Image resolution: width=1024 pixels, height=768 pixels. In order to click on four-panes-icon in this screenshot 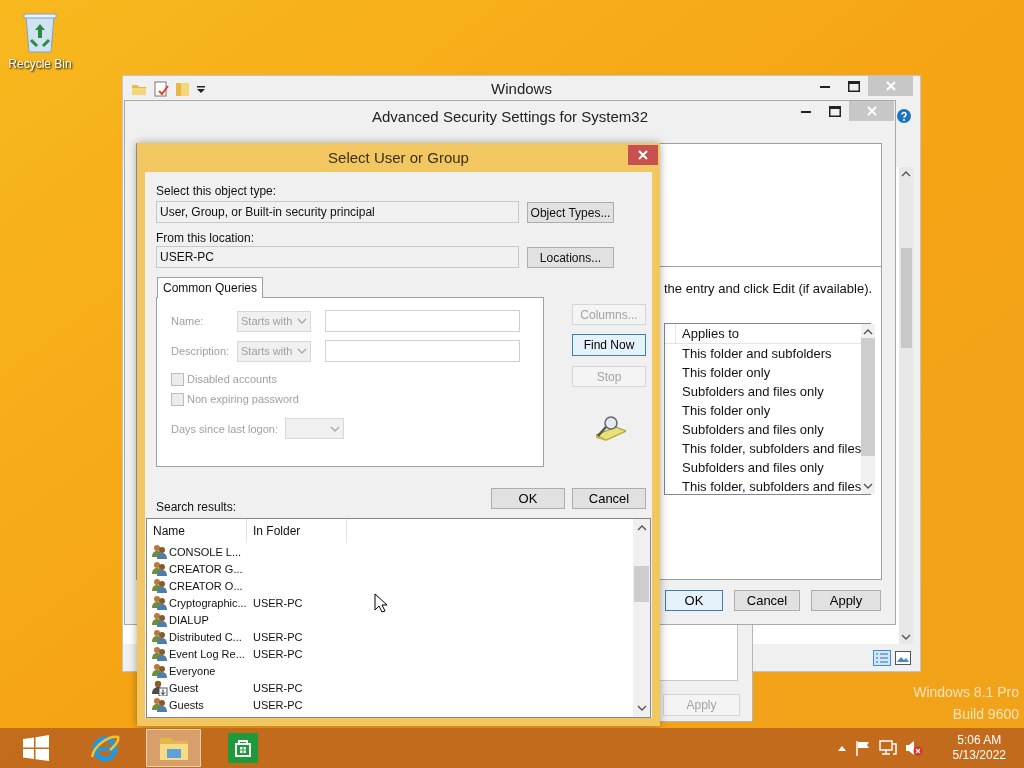, I will do `click(35, 748)`.